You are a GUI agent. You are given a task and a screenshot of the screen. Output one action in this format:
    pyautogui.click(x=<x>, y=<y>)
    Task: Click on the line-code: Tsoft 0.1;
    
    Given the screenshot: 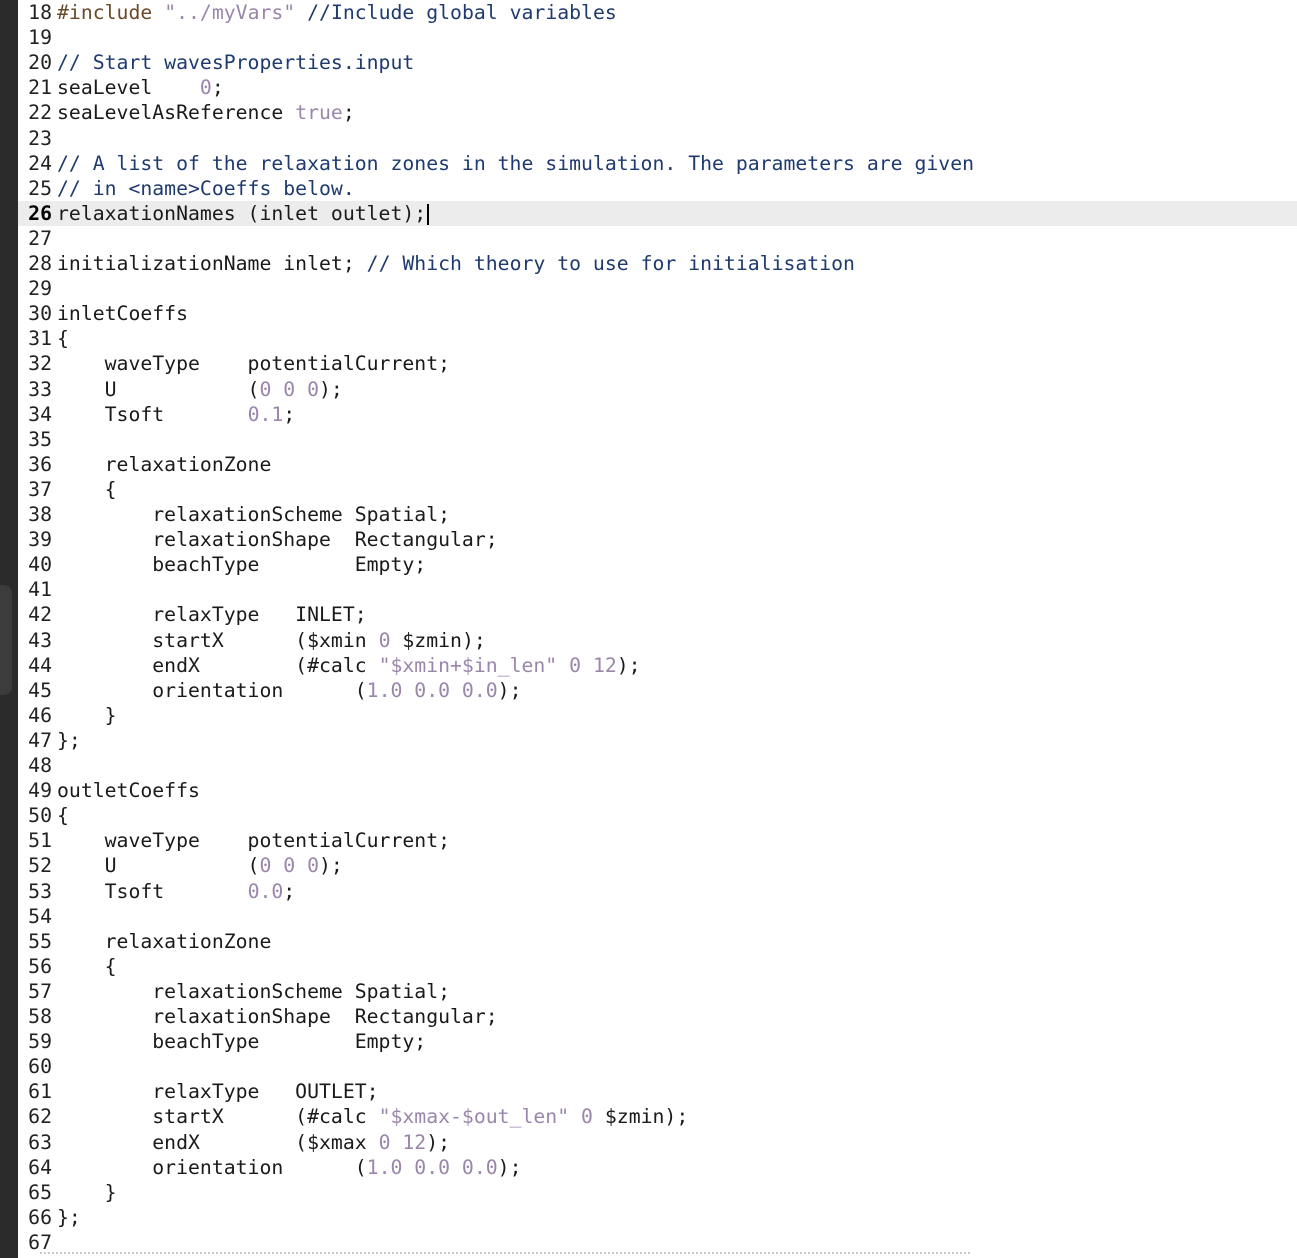 What is the action you would take?
    pyautogui.click(x=174, y=414)
    